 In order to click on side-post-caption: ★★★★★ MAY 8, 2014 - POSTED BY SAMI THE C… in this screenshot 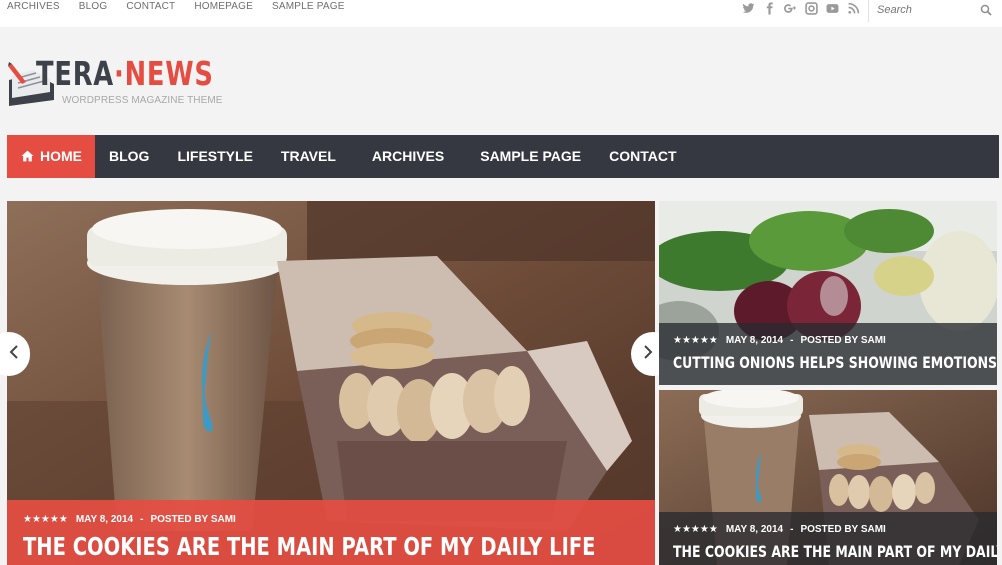, I will do `click(828, 538)`.